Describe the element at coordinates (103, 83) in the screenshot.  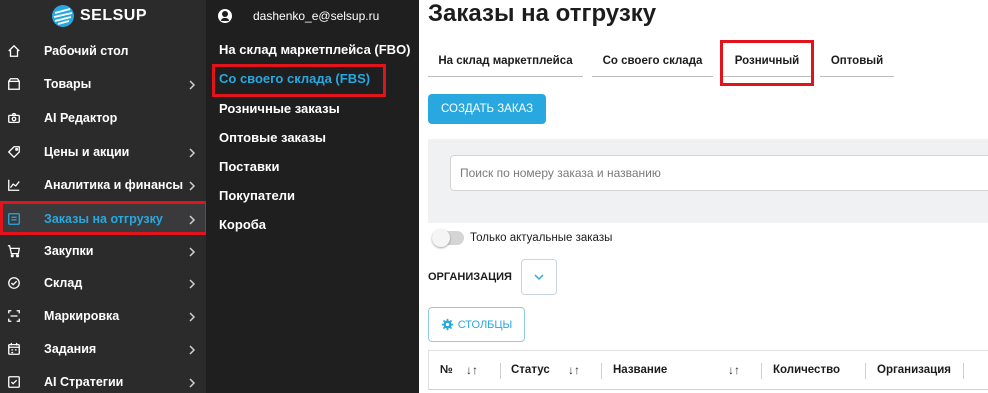
I see `sidebar-item-products: Товары` at that location.